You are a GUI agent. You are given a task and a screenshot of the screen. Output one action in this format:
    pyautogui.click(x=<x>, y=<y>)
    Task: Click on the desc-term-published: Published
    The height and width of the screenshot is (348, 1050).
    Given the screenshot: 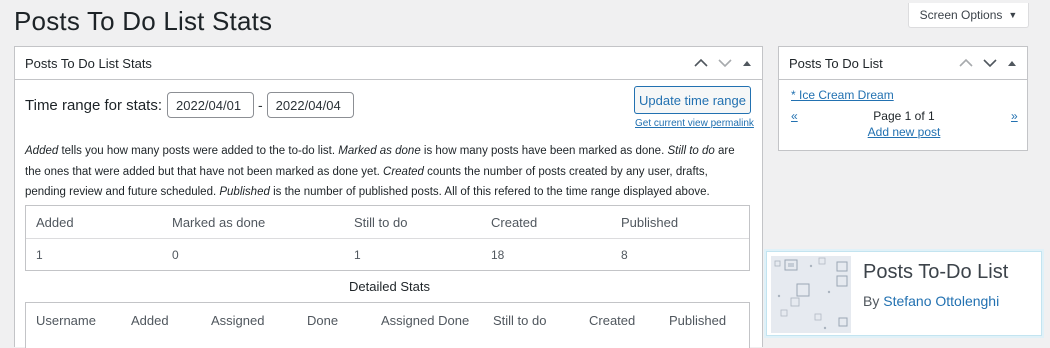 What is the action you would take?
    pyautogui.click(x=244, y=192)
    